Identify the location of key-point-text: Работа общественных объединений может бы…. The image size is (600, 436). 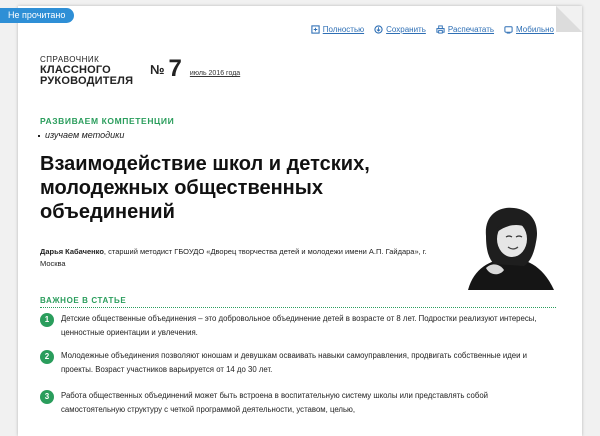
(275, 402).